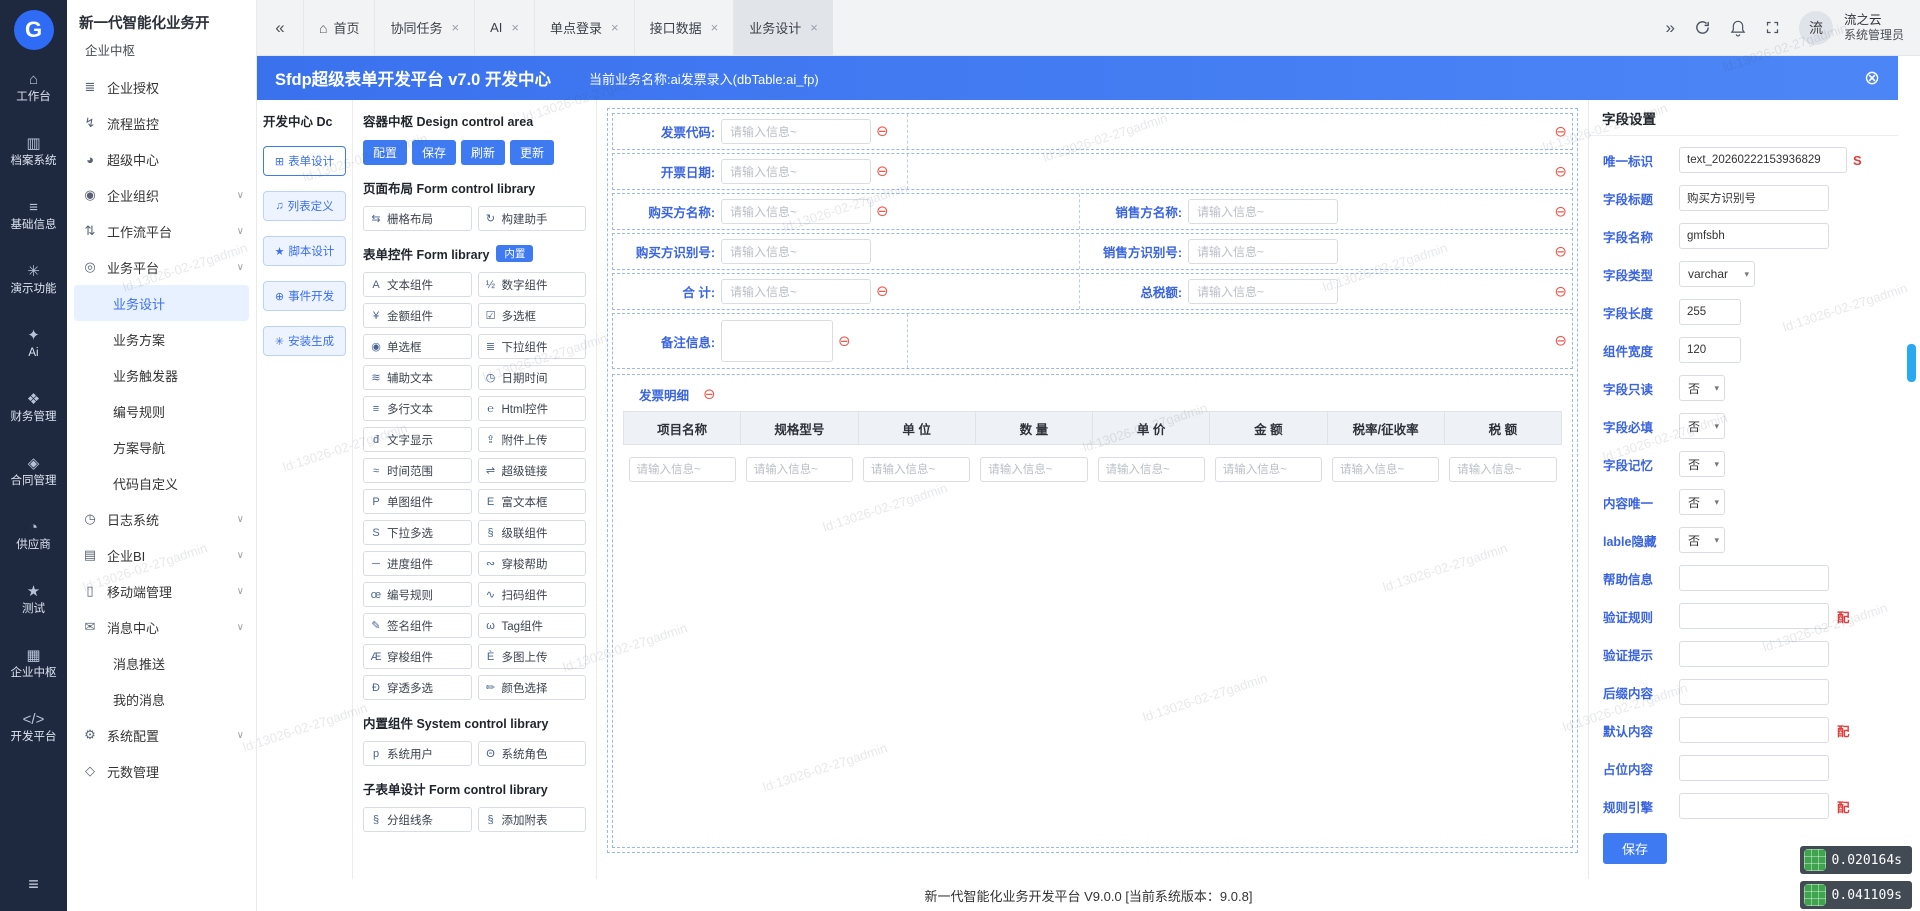 Image resolution: width=1920 pixels, height=911 pixels. I want to click on field-seller-tax-id: 销售方识别号:, so click(1312, 251).